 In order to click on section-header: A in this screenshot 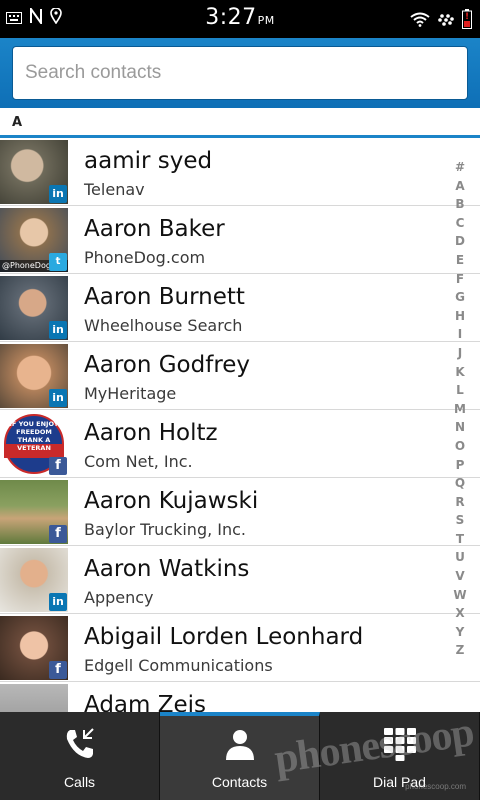, I will do `click(240, 123)`.